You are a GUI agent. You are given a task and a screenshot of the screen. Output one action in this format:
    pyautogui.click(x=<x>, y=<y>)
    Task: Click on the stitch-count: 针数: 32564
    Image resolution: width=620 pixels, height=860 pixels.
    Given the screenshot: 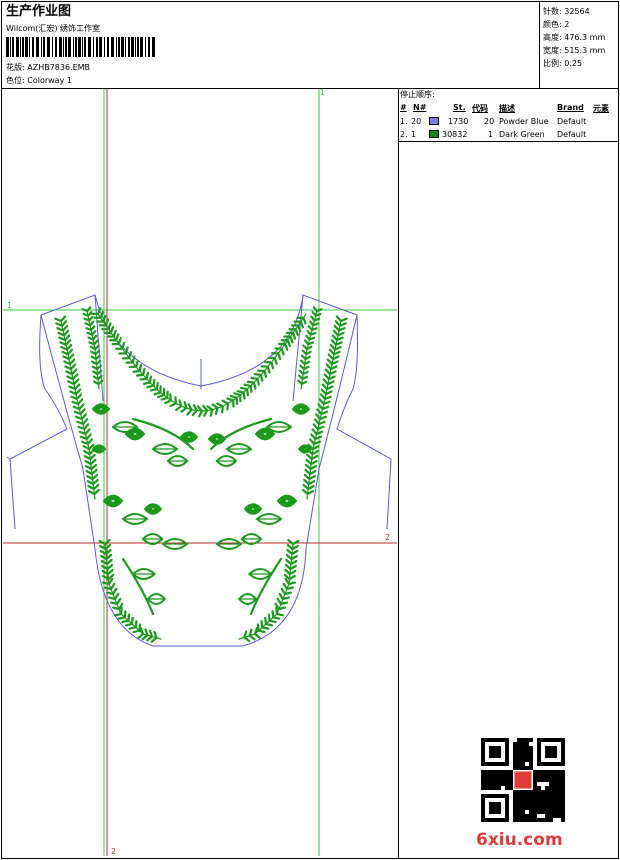 What is the action you would take?
    pyautogui.click(x=566, y=11)
    